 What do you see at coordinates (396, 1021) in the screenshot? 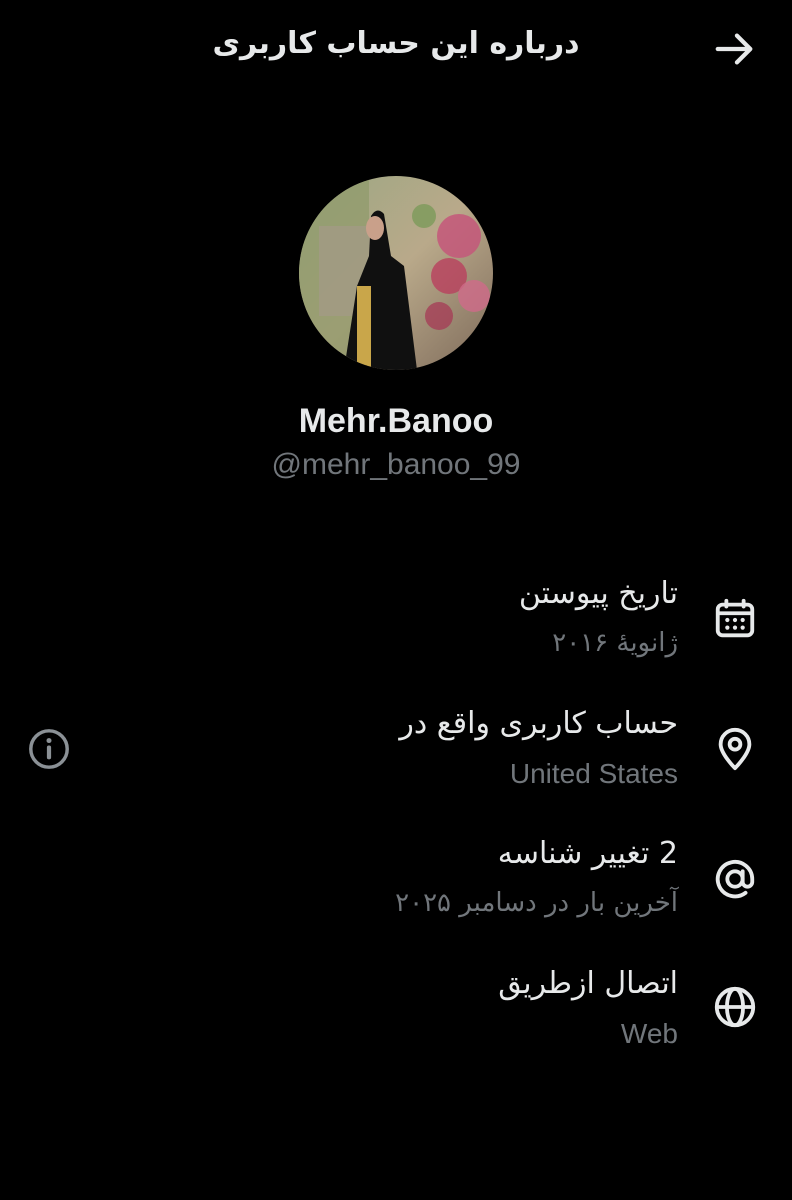
I see `info-row-connected-via: اتصال ازطریق Web` at bounding box center [396, 1021].